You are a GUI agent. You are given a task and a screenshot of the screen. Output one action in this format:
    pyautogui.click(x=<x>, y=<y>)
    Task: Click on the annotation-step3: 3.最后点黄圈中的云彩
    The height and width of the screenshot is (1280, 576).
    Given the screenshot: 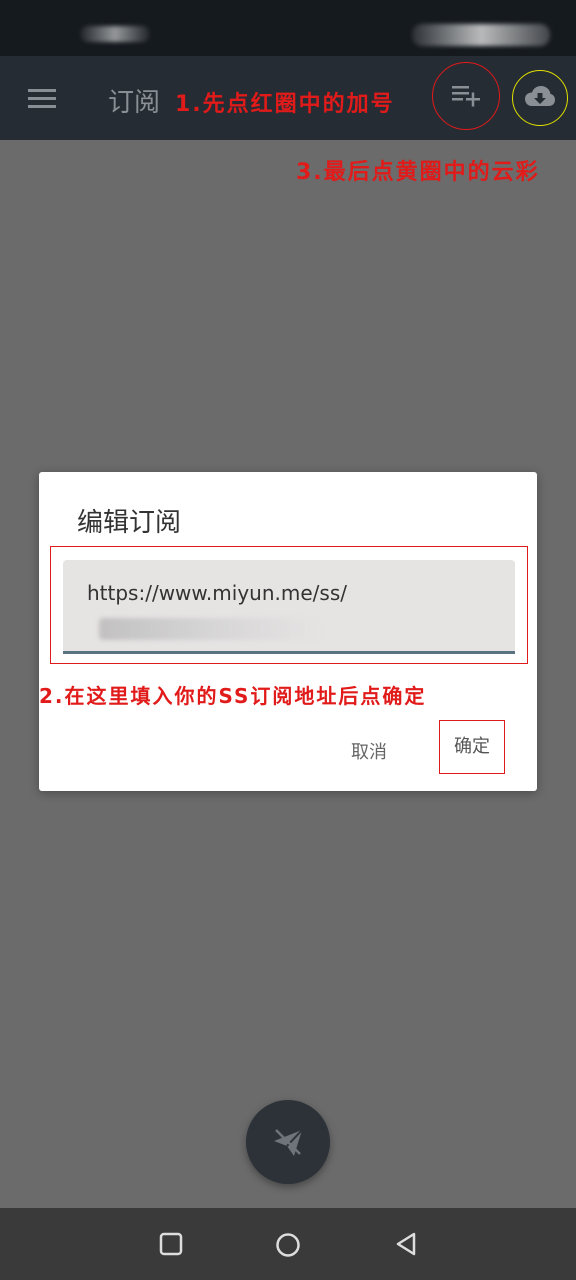 What is the action you would take?
    pyautogui.click(x=418, y=172)
    